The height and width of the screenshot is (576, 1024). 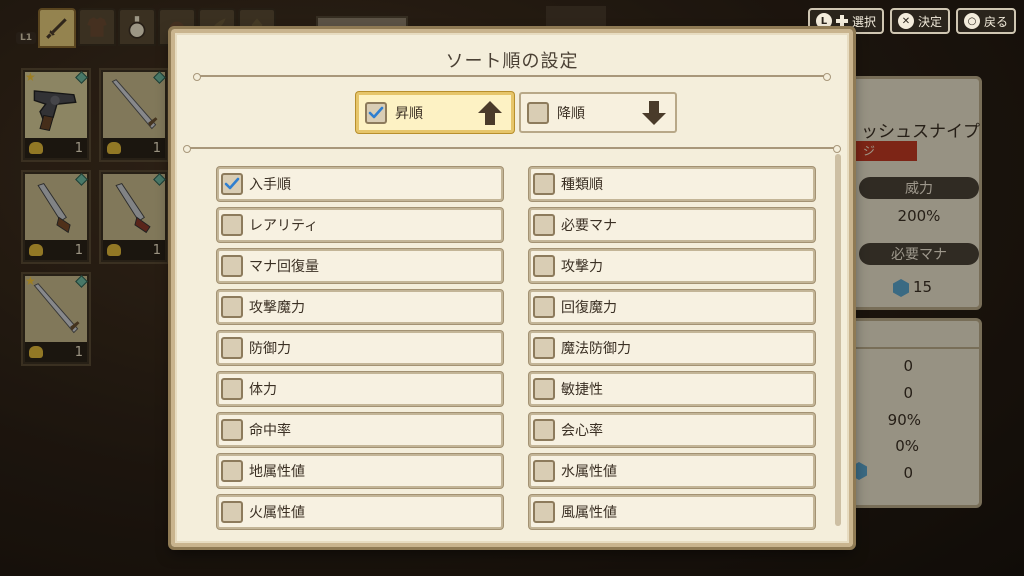 What do you see at coordinates (284, 267) in the screenshot?
I see `sort-option-label: マナ回復量` at bounding box center [284, 267].